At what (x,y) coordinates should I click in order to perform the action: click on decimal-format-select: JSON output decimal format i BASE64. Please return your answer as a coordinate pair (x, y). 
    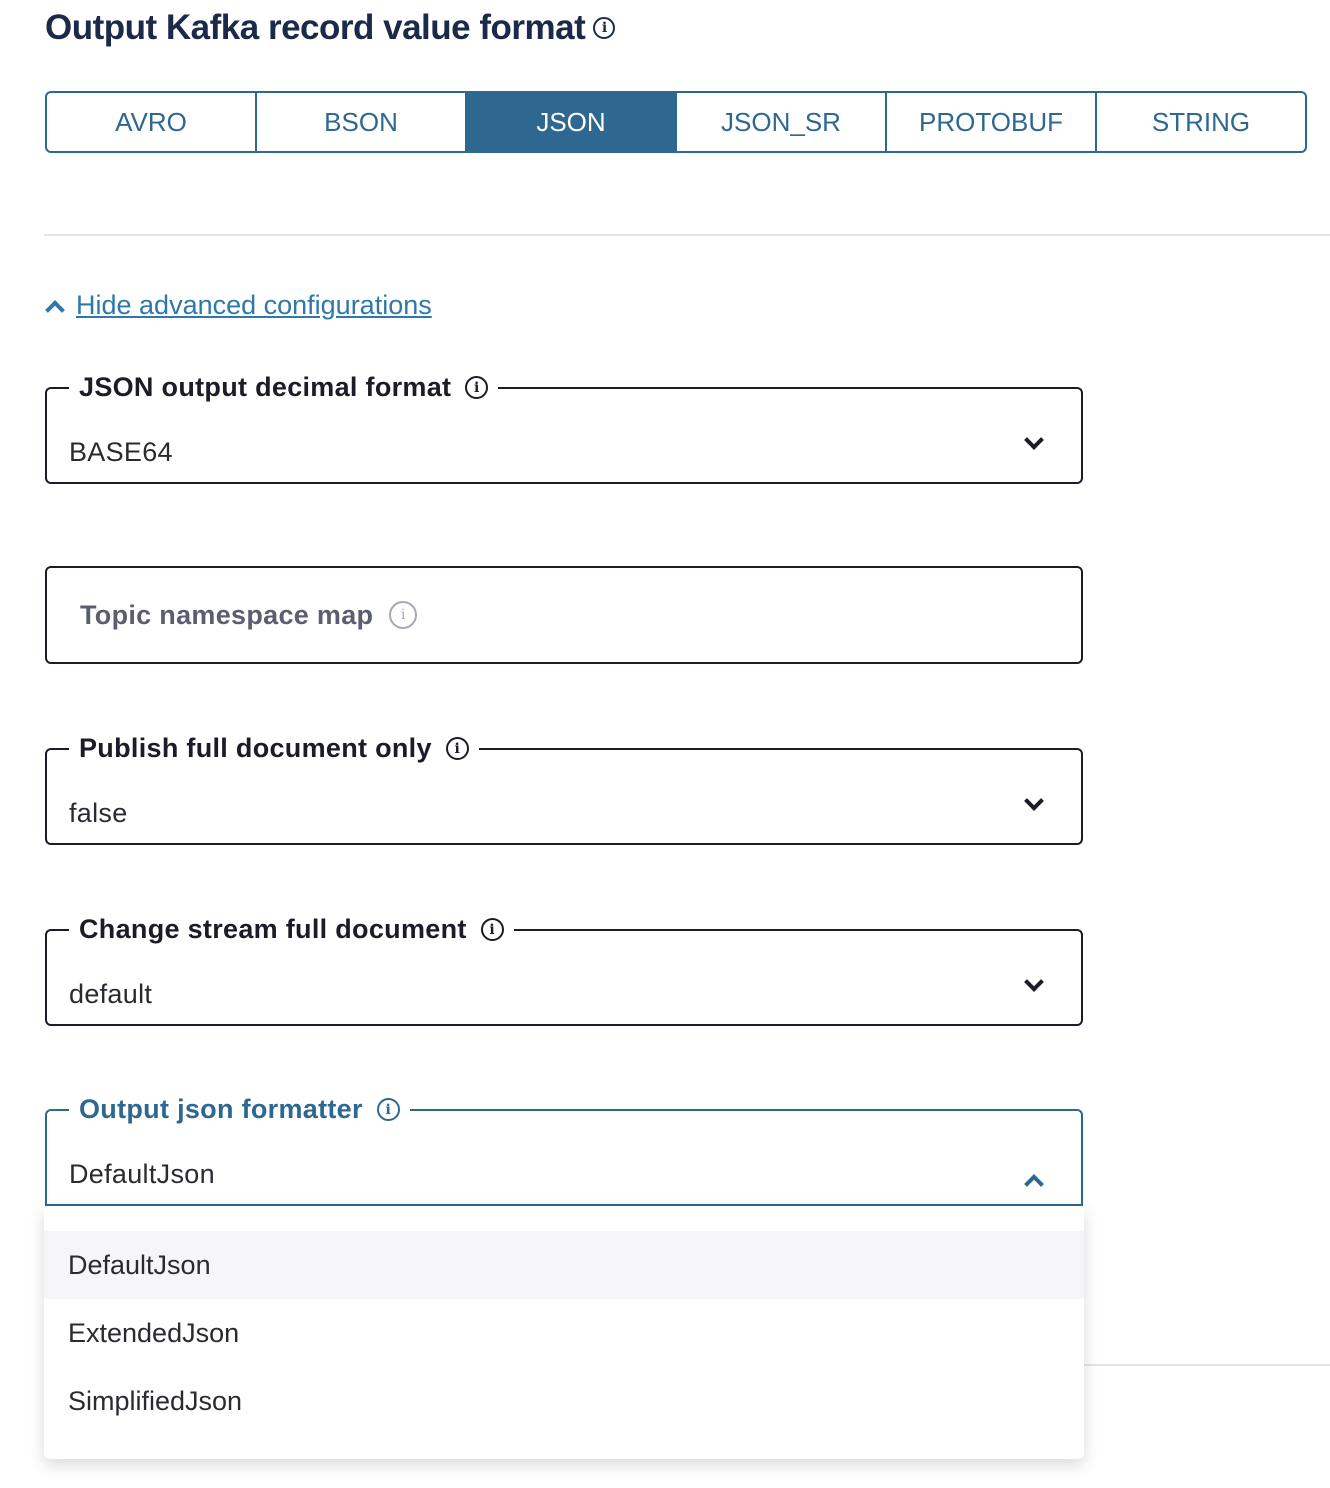
    Looking at the image, I should click on (564, 428).